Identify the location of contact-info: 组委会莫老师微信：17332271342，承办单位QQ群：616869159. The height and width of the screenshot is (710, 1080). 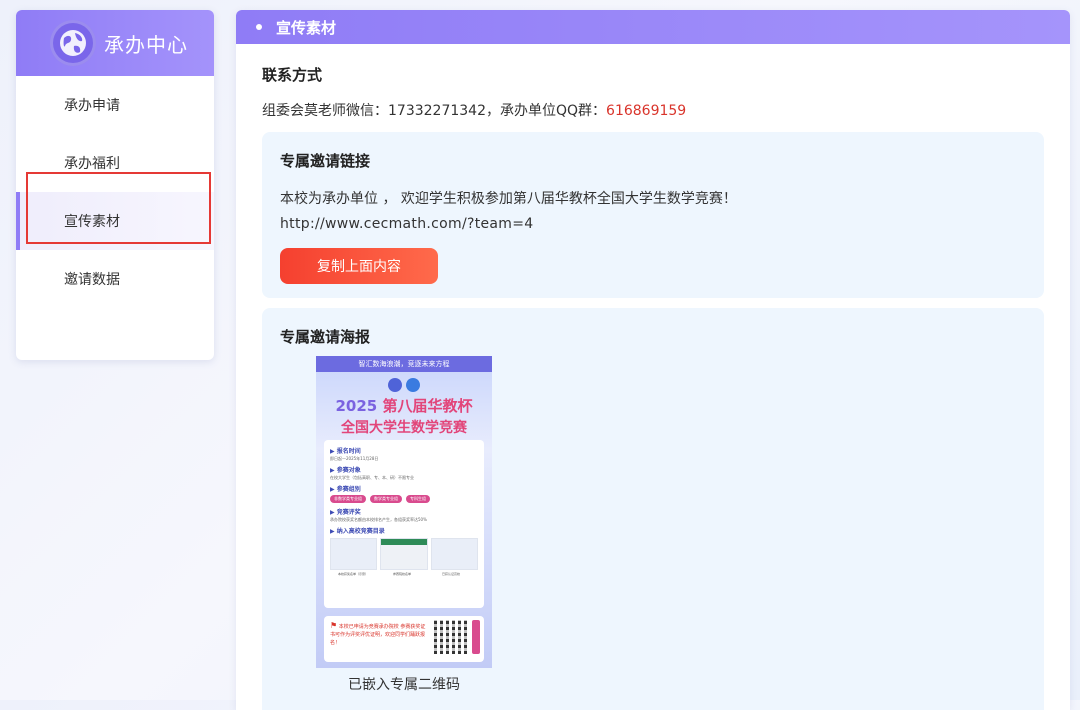
(474, 110).